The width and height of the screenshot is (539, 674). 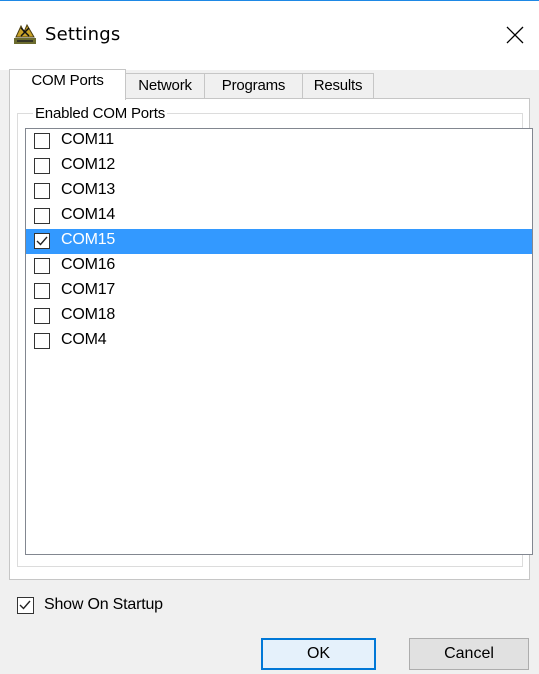 What do you see at coordinates (469, 654) in the screenshot?
I see `cancel-button: Cancel` at bounding box center [469, 654].